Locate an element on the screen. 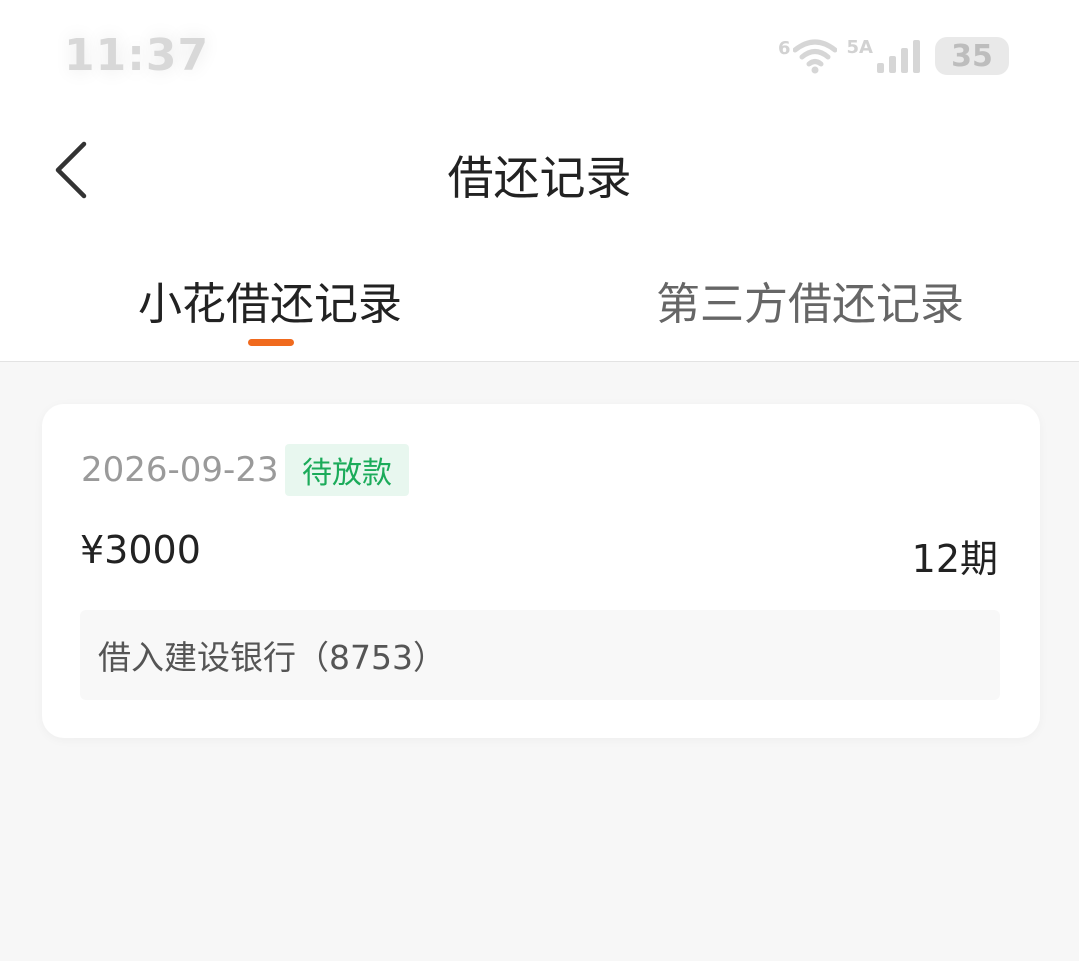 The width and height of the screenshot is (1079, 961). wifi-icon: 6 is located at coordinates (807, 56).